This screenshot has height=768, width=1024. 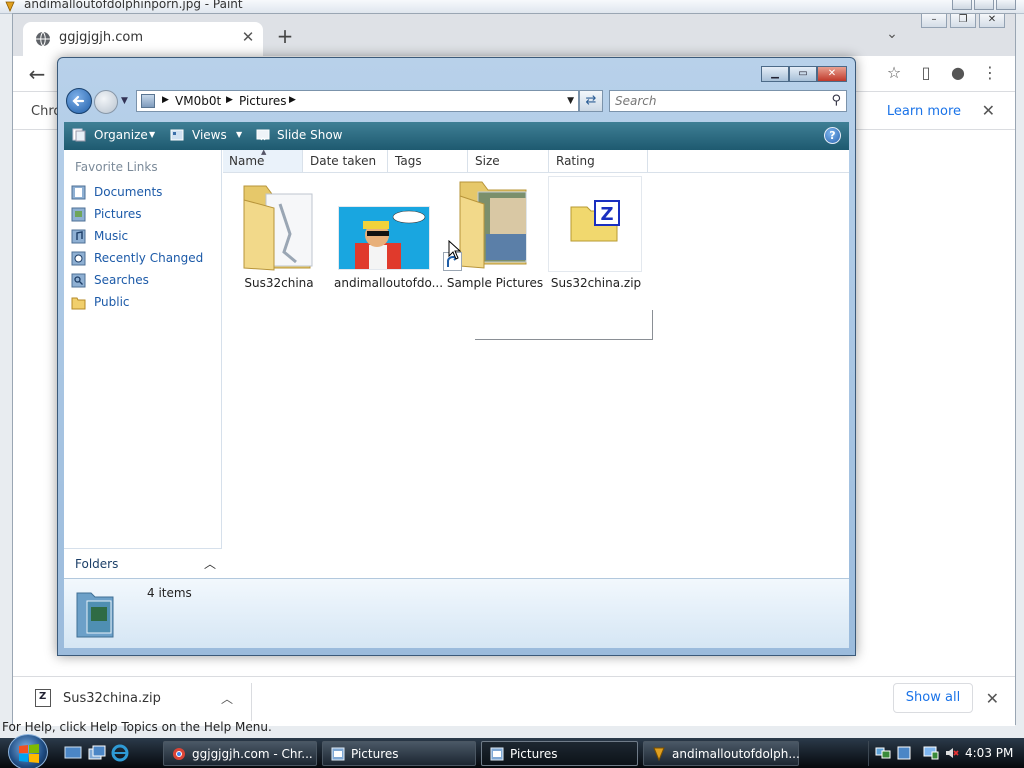 I want to click on network-icon, so click(x=883, y=753).